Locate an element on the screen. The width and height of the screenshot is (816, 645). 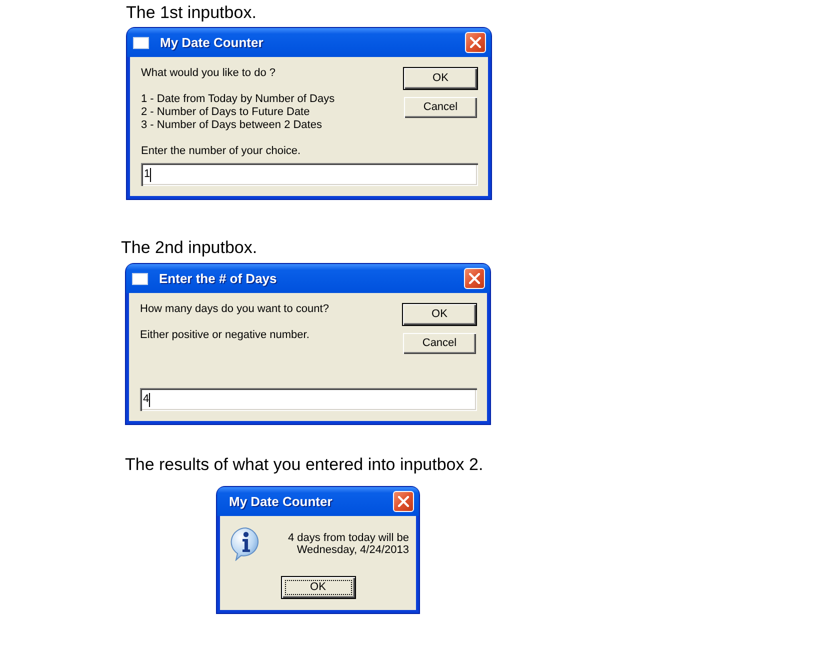
caption: The 2nd inputbox. is located at coordinates (189, 248).